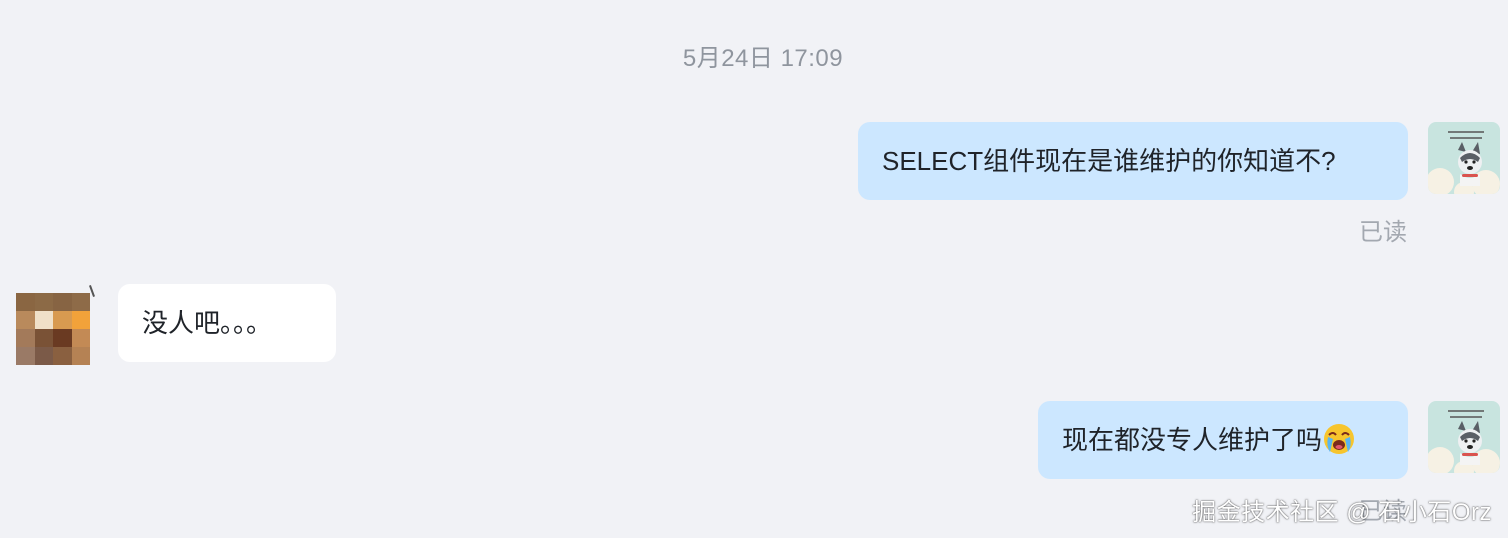 This screenshot has width=1508, height=538. What do you see at coordinates (1342, 512) in the screenshot?
I see `watermark: 掘金技术社区 @ 石小石Orz` at bounding box center [1342, 512].